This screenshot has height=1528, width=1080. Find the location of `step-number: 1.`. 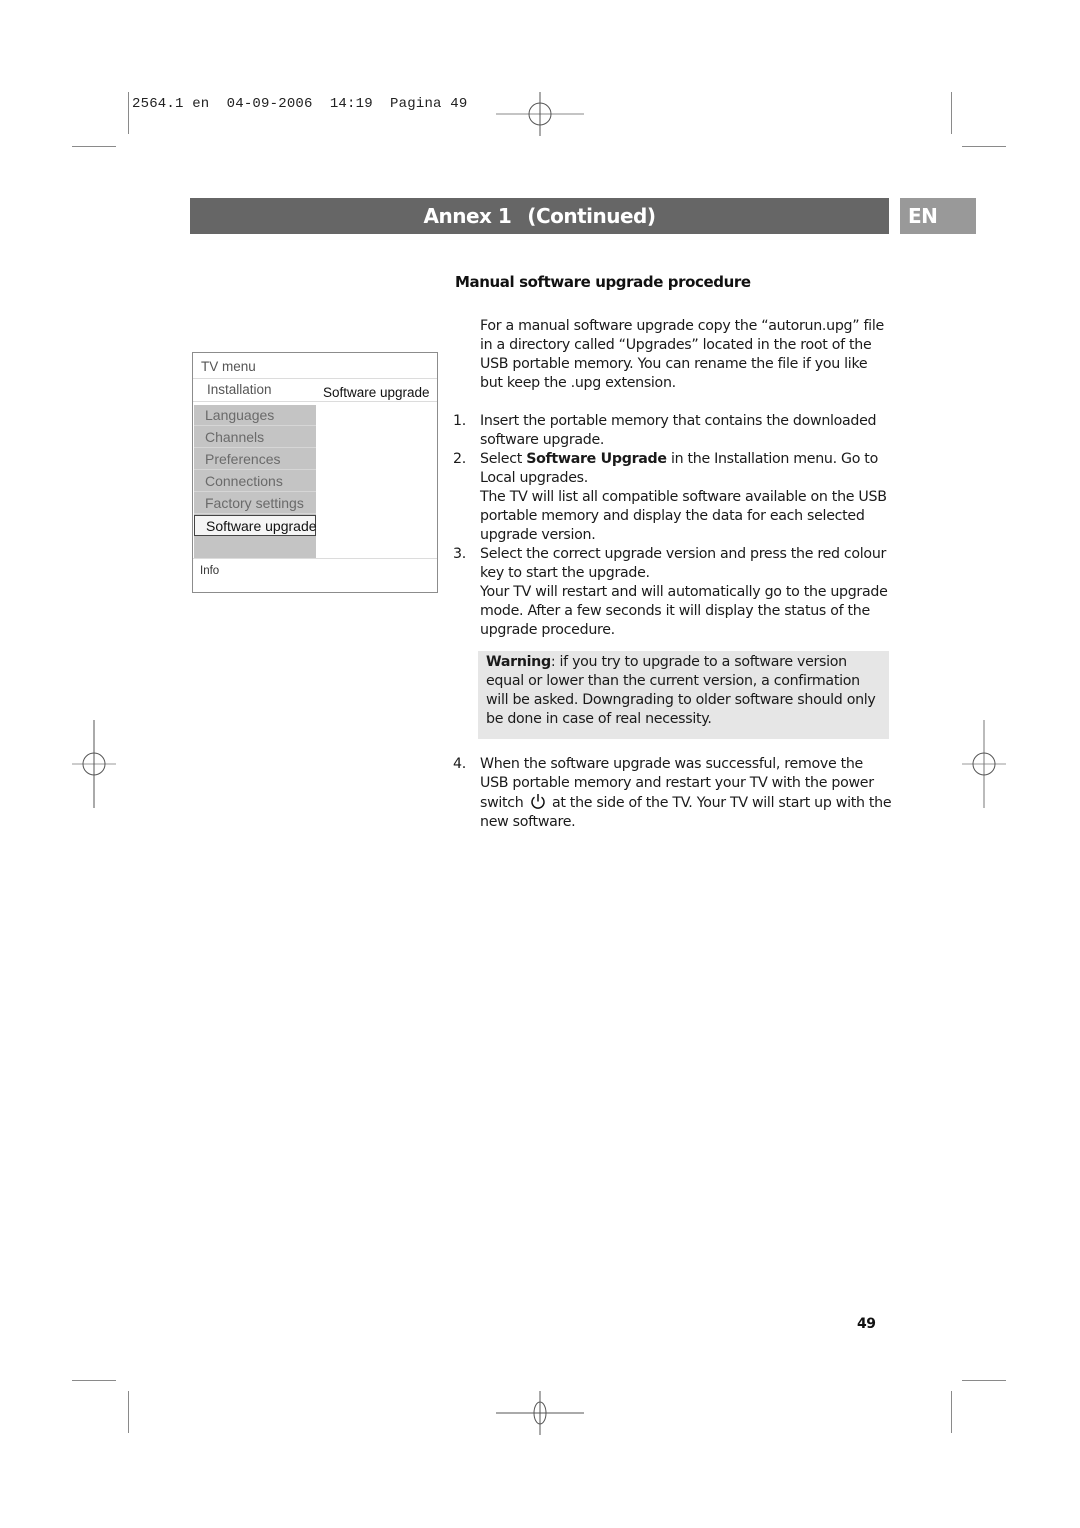

step-number: 1. is located at coordinates (459, 421).